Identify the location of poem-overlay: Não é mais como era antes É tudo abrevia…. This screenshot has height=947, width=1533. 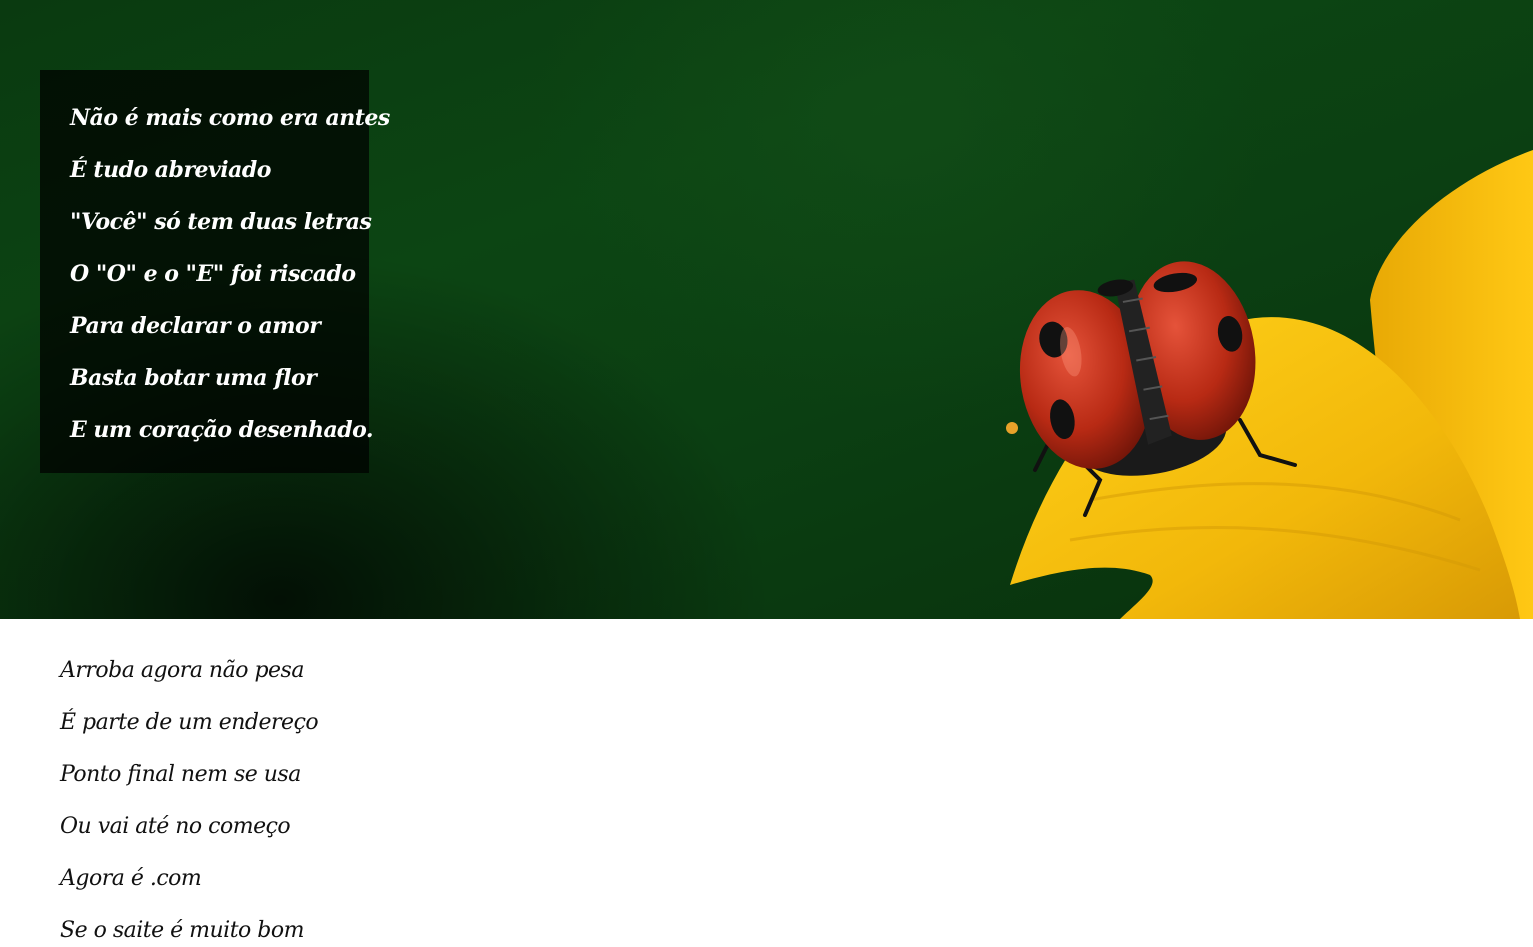
(215, 271).